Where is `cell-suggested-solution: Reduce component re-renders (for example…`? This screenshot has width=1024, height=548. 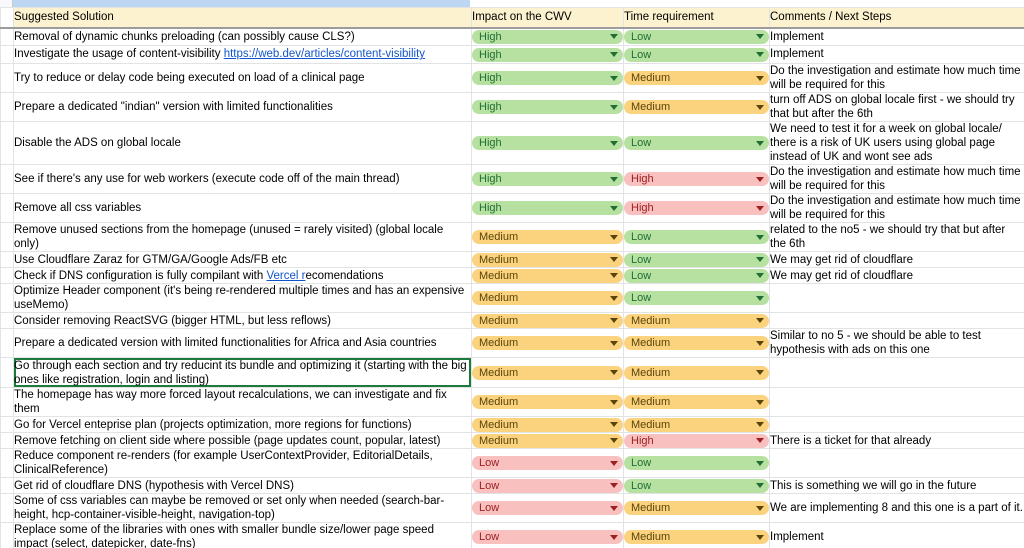
cell-suggested-solution: Reduce component re-renders (for example… is located at coordinates (242, 463).